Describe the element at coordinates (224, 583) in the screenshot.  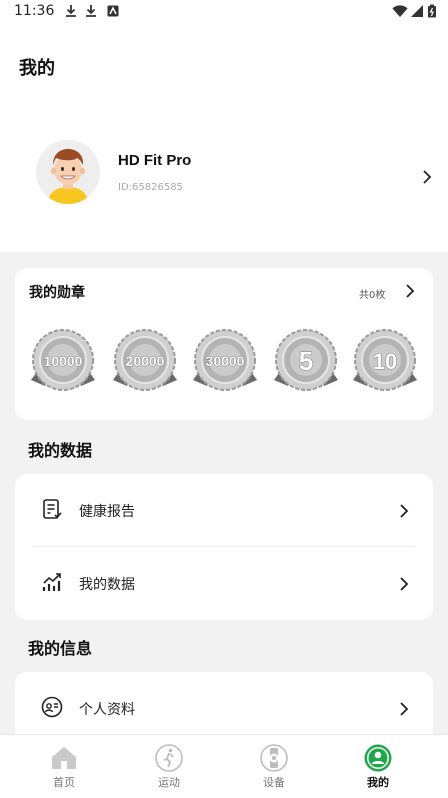
I see `my-data-row: 我的数据` at that location.